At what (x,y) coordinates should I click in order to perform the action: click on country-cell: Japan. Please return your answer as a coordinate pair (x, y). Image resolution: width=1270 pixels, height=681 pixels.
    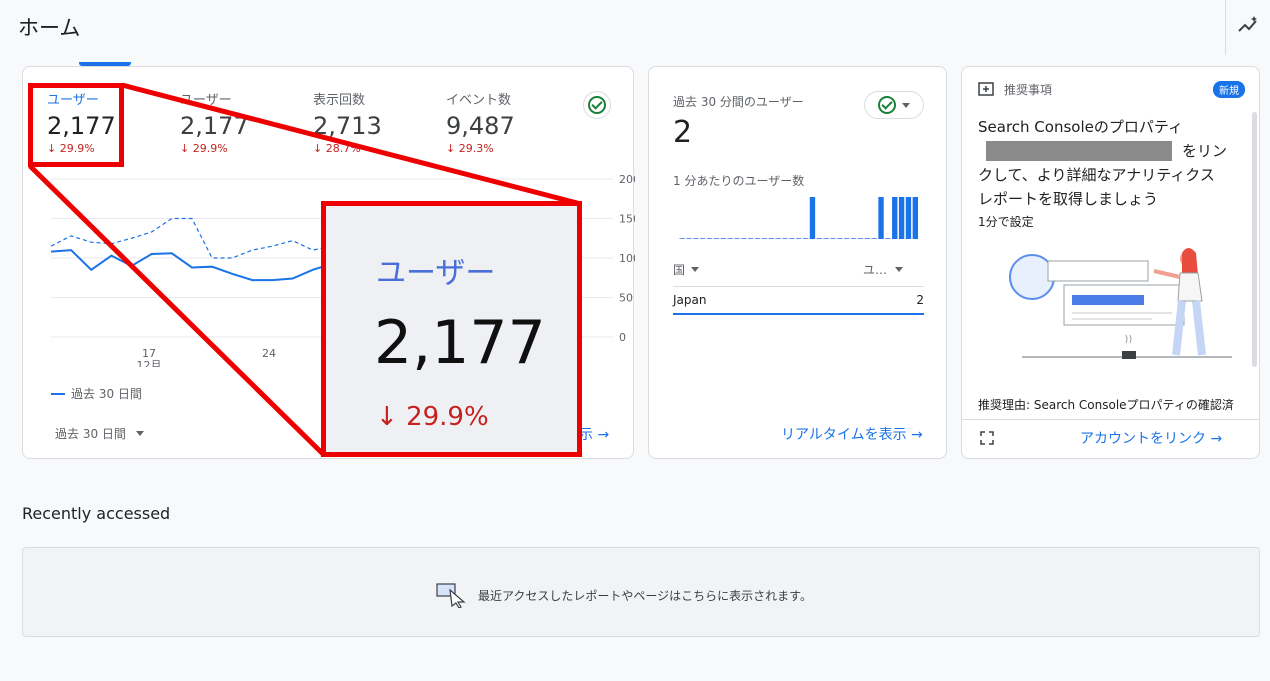
    Looking at the image, I should click on (690, 300).